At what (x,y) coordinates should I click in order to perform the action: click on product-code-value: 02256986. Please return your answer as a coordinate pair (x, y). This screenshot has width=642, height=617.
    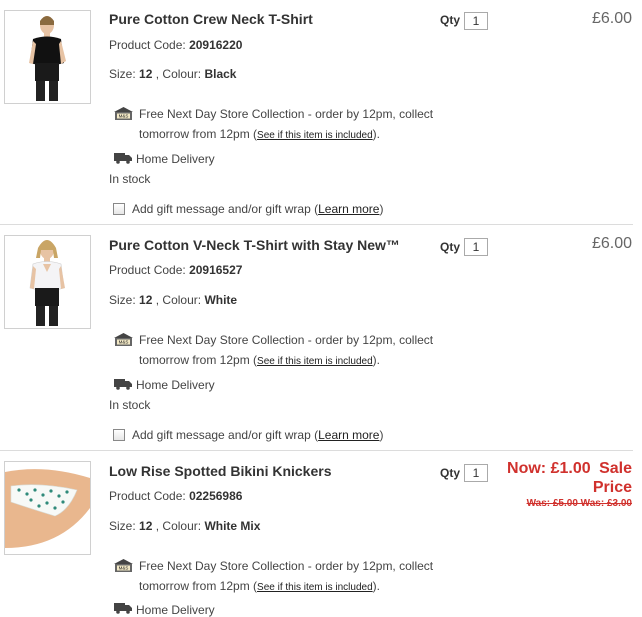
    Looking at the image, I should click on (216, 496).